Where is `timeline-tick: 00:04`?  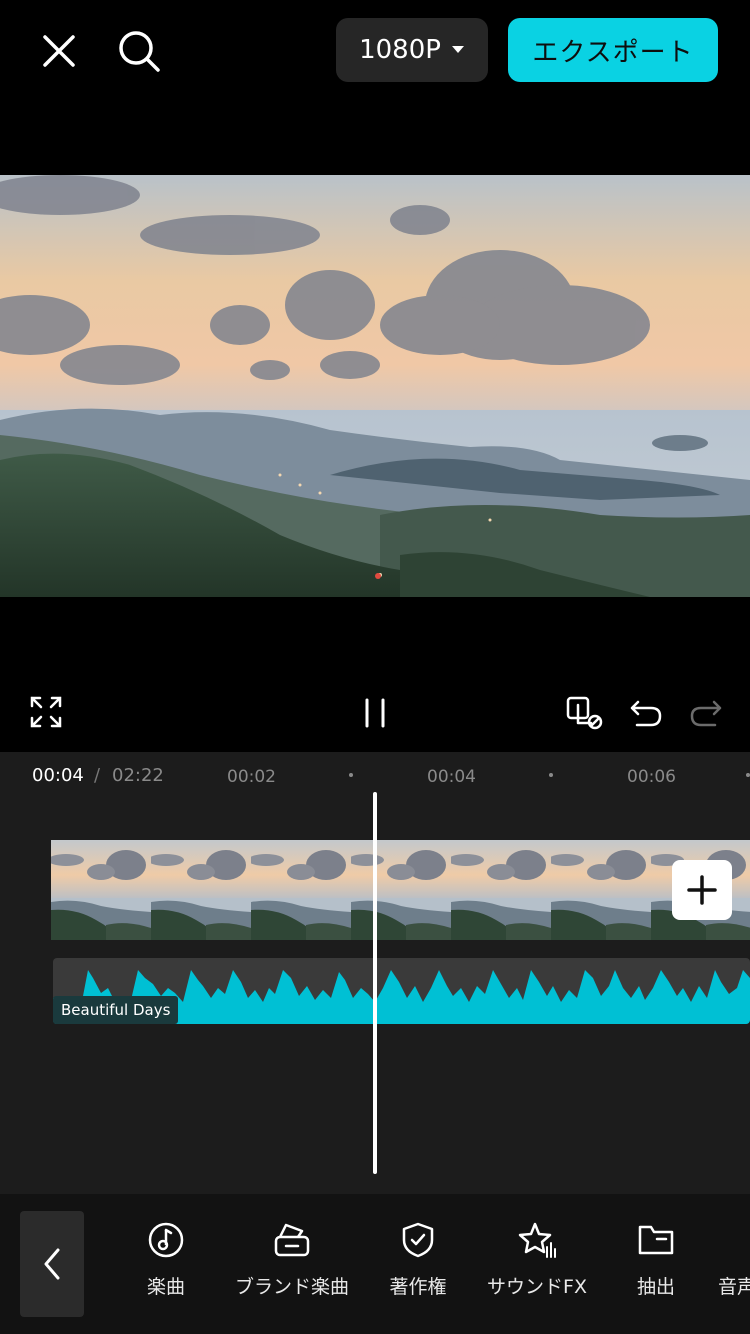 timeline-tick: 00:04 is located at coordinates (451, 777).